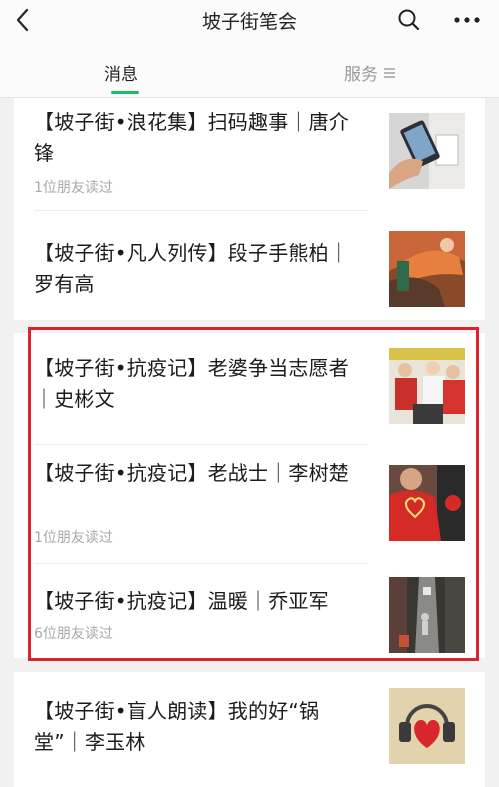 Image resolution: width=499 pixels, height=787 pixels. Describe the element at coordinates (125, 92) in the screenshot. I see `active-tab-indicator` at that location.